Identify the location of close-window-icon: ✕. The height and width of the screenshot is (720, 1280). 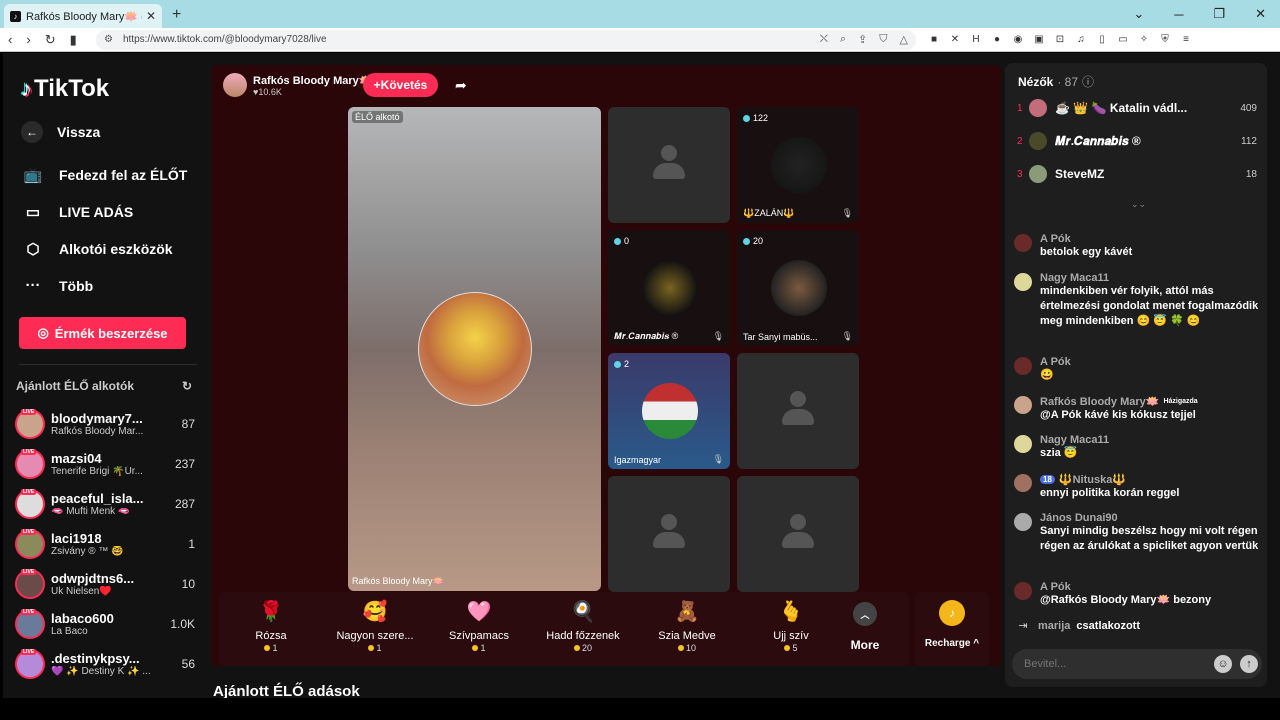
(1260, 14).